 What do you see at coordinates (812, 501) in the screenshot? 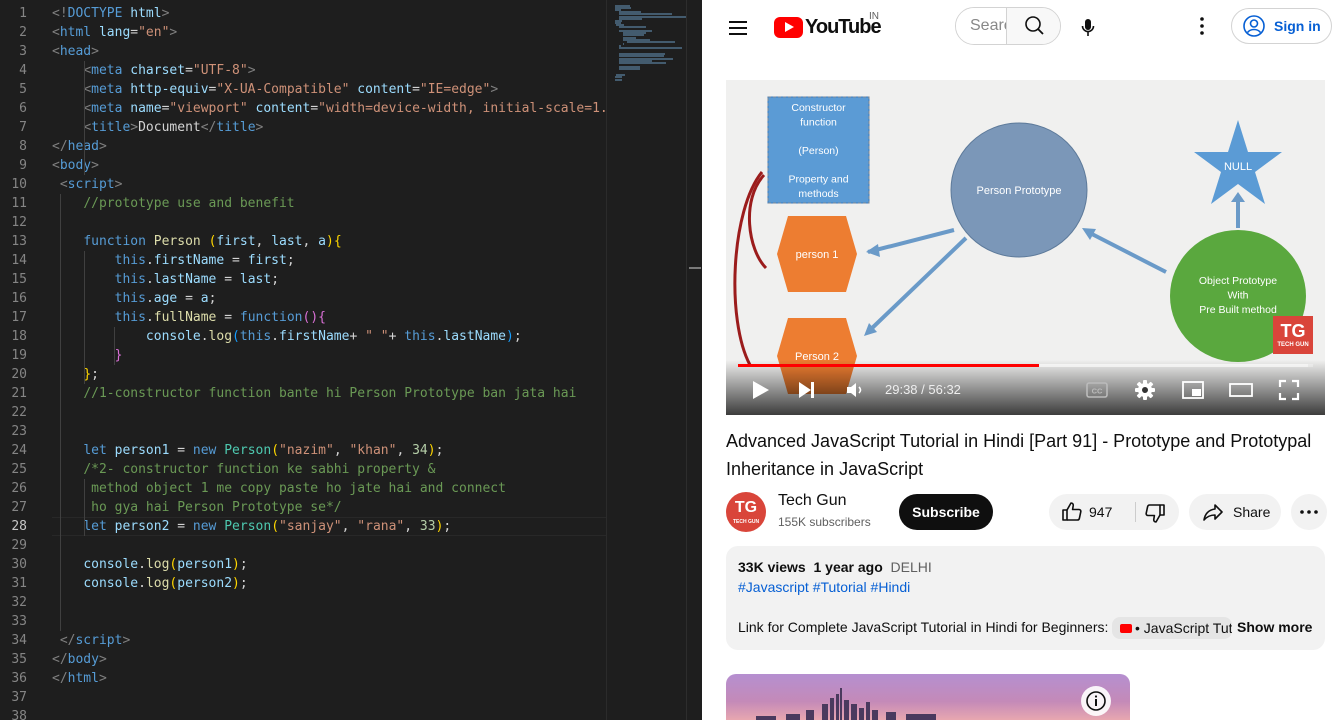
I see `channel-name: Tech Gun` at bounding box center [812, 501].